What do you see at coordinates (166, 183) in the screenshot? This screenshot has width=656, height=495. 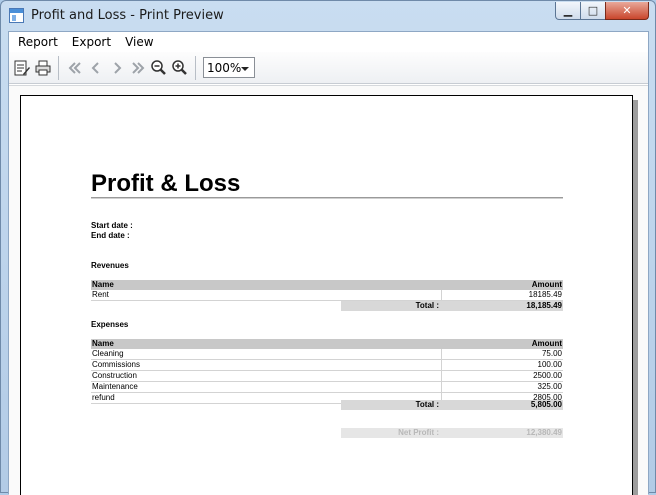 I see `report-title: Profit & Loss` at bounding box center [166, 183].